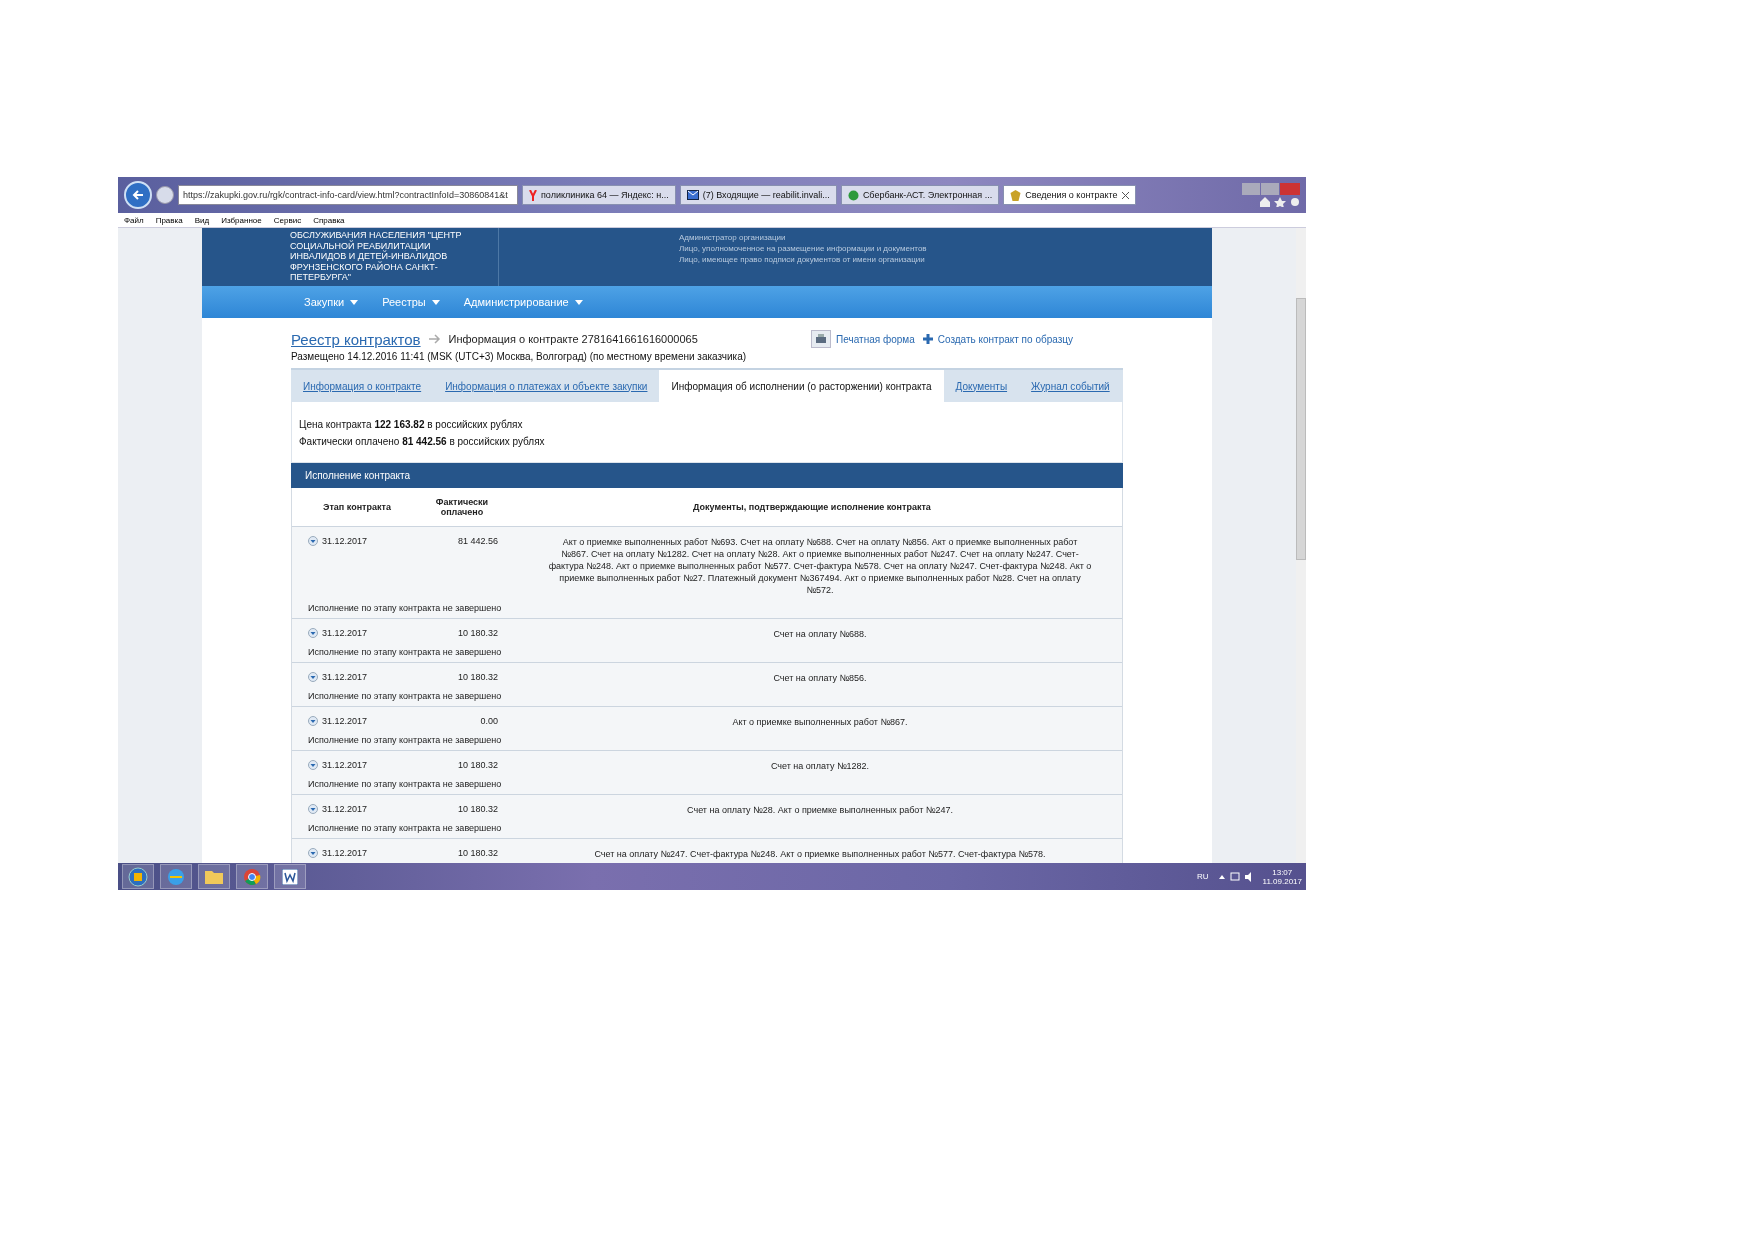 This screenshot has width=1754, height=1240. What do you see at coordinates (329, 220) in the screenshot?
I see `menu-item: Справка` at bounding box center [329, 220].